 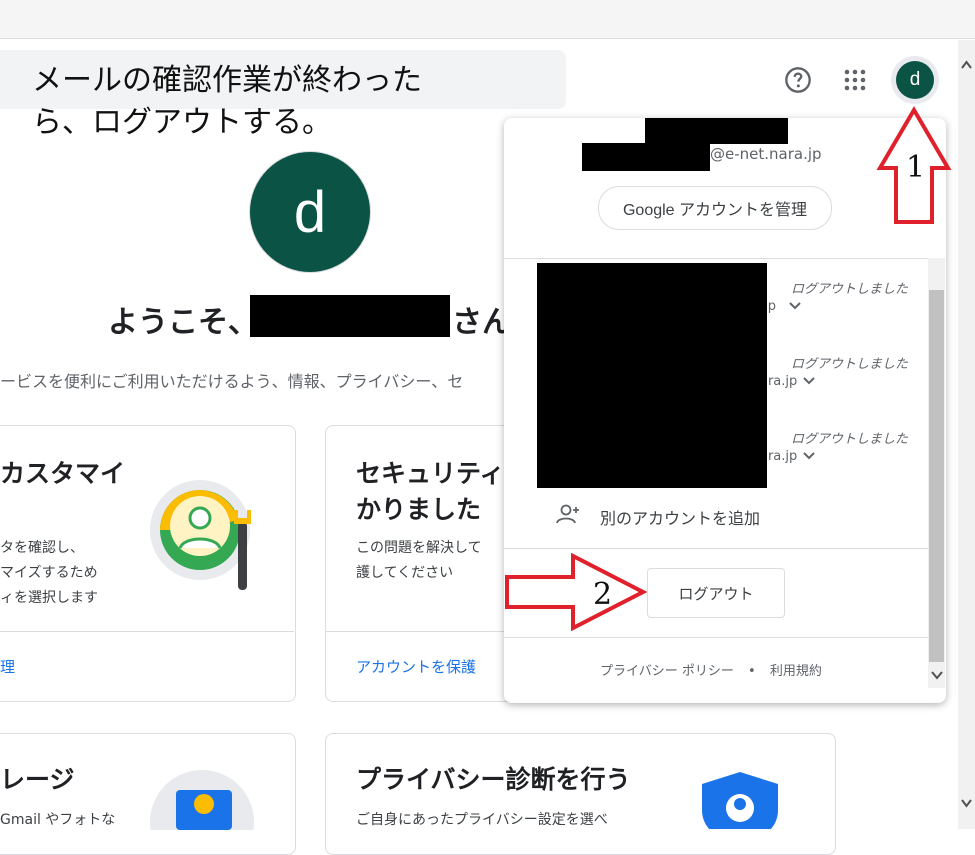 I want to click on browser-top-bar, so click(x=487, y=19).